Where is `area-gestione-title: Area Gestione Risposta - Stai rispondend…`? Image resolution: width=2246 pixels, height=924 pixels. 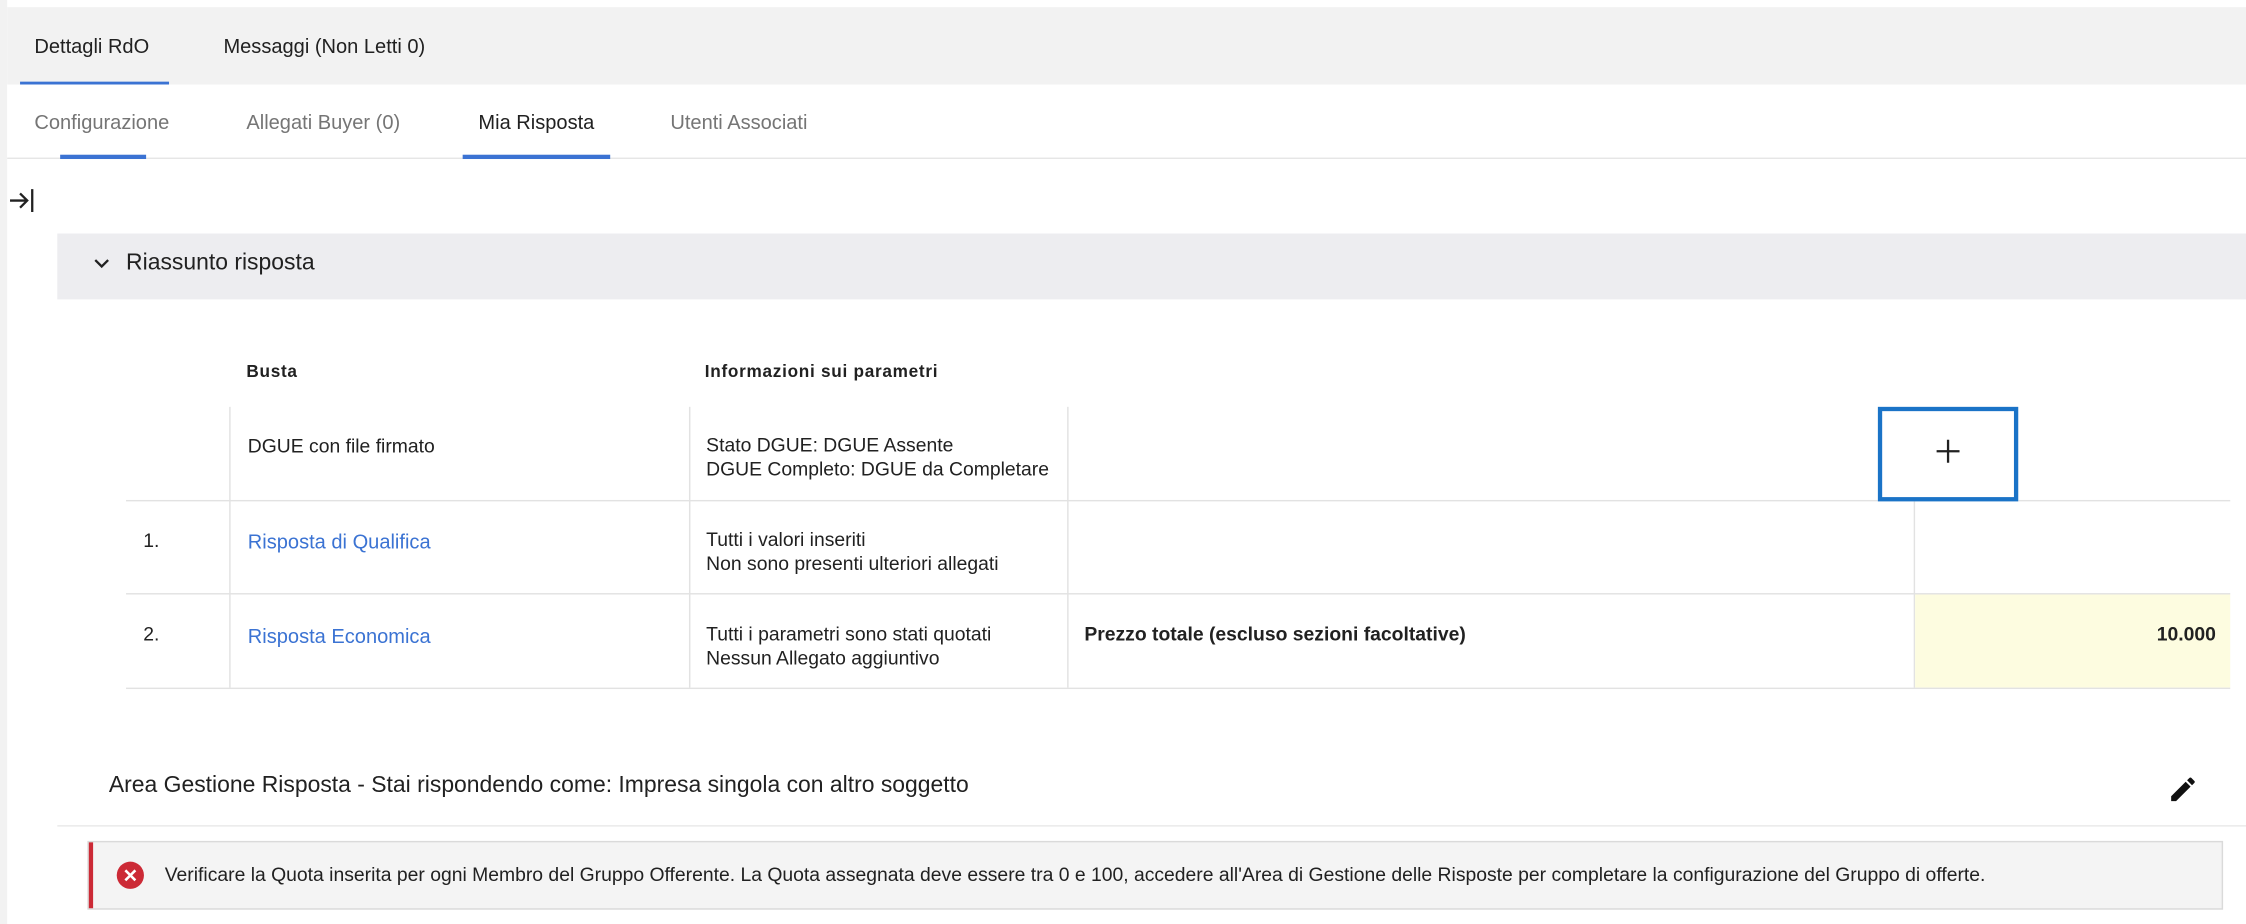
area-gestione-title: Area Gestione Risposta - Stai rispondend… is located at coordinates (538, 785).